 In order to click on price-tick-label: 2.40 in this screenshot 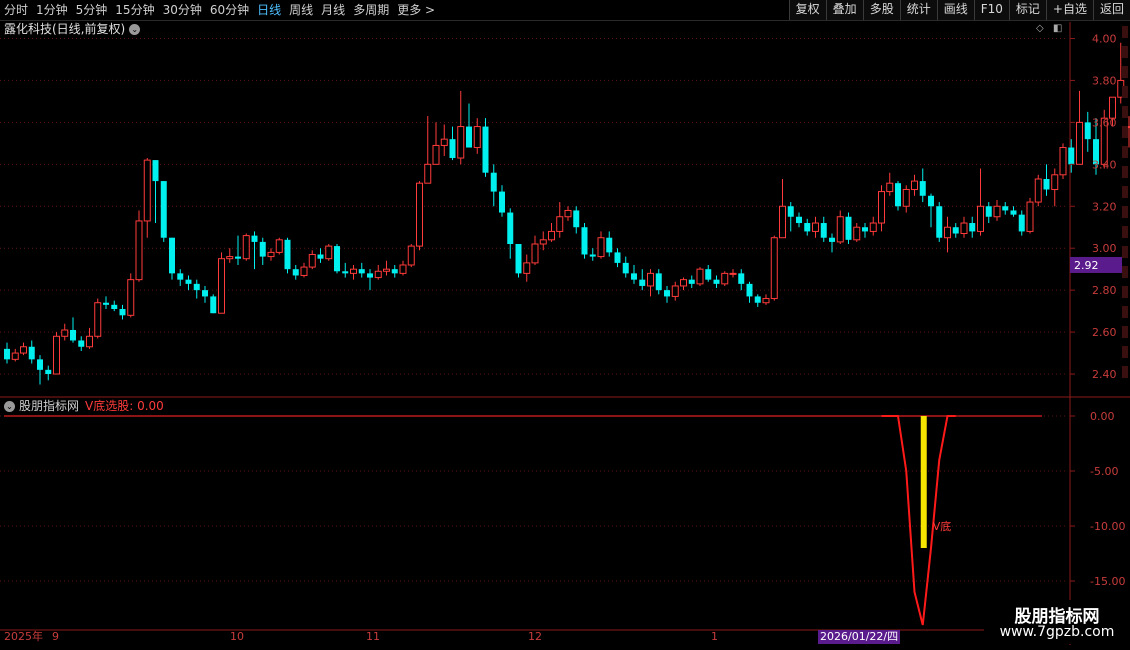, I will do `click(1104, 374)`.